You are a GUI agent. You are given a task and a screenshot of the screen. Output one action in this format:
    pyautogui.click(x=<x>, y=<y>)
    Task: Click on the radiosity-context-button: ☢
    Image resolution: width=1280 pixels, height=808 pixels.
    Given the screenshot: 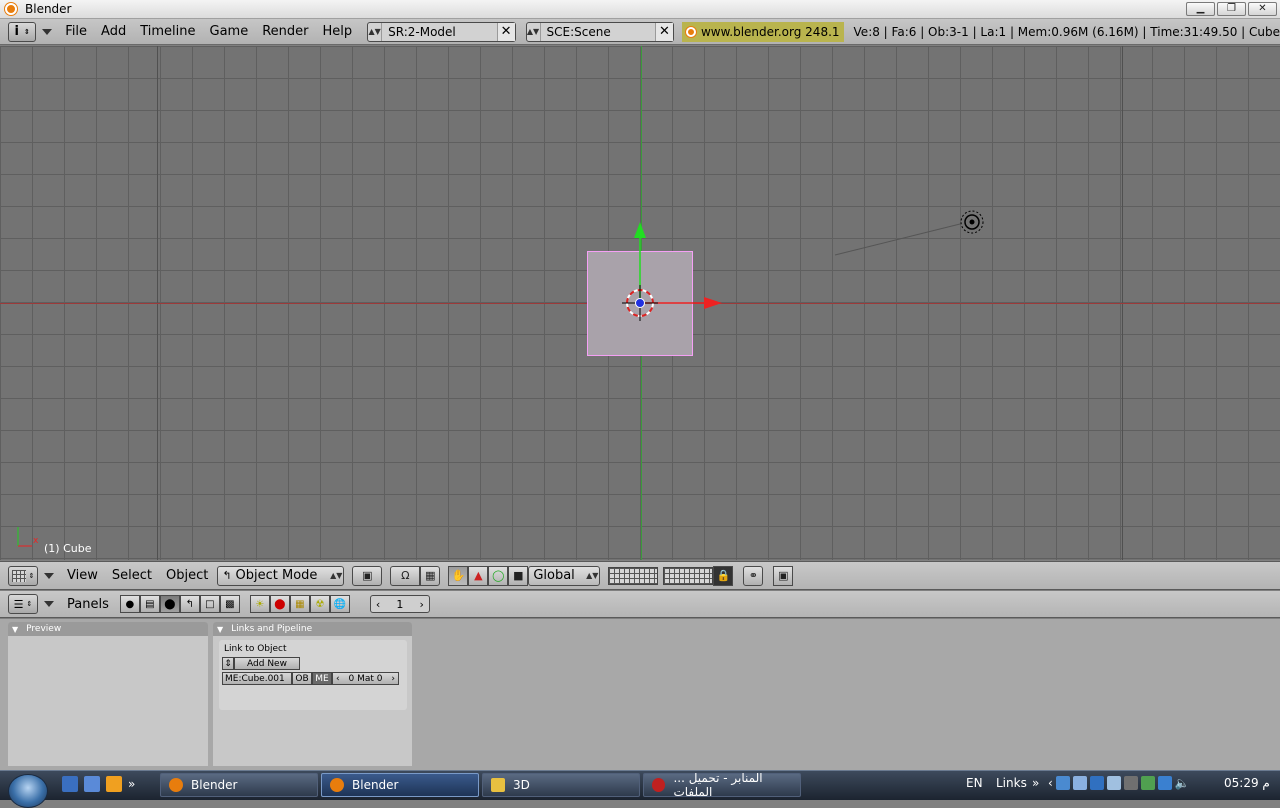 What is the action you would take?
    pyautogui.click(x=319, y=604)
    